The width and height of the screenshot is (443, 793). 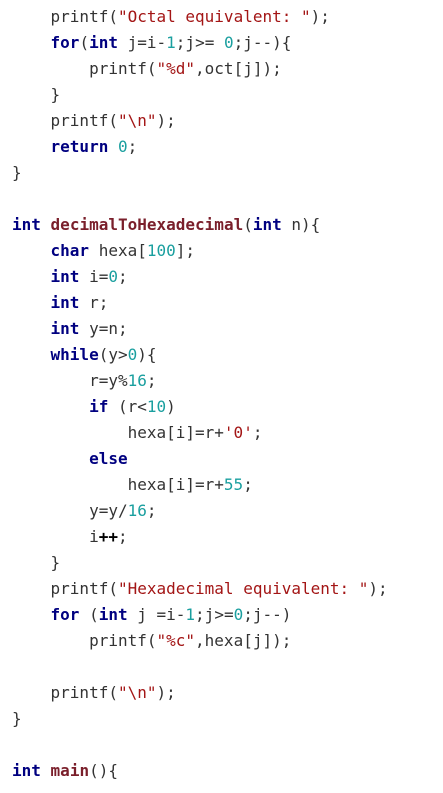 What do you see at coordinates (161, 250) in the screenshot?
I see `code-token: 100` at bounding box center [161, 250].